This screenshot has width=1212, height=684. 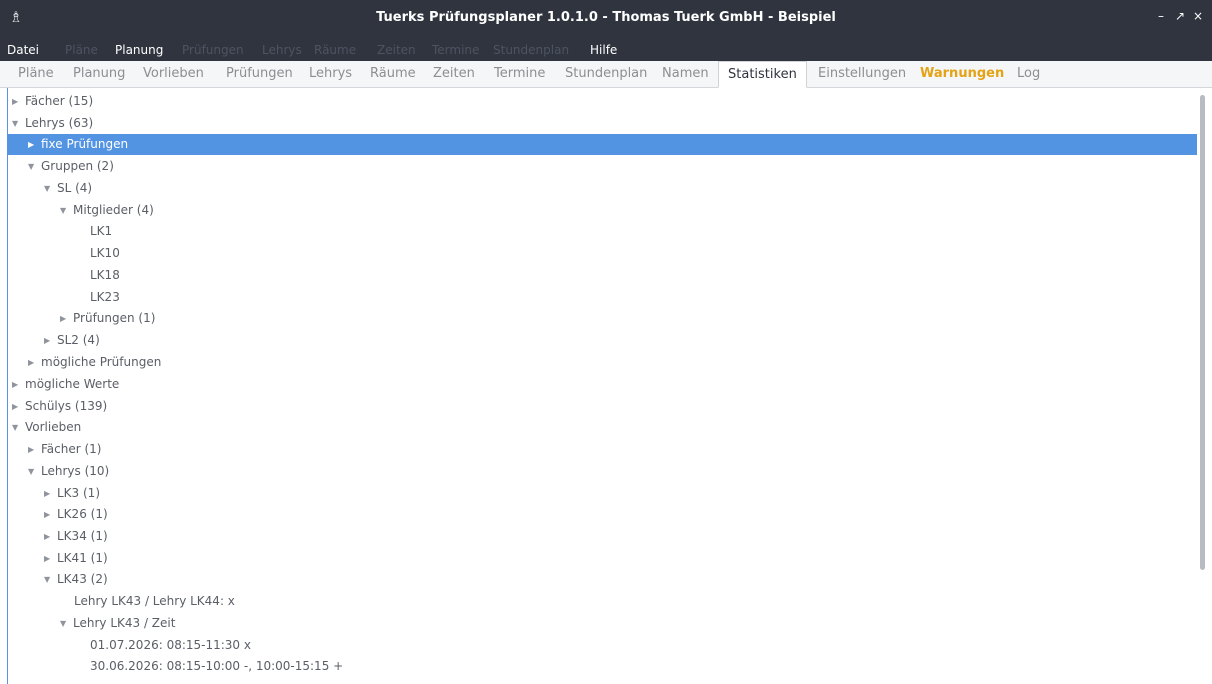 I want to click on tab-statistiken: Statistiken, so click(x=762, y=74).